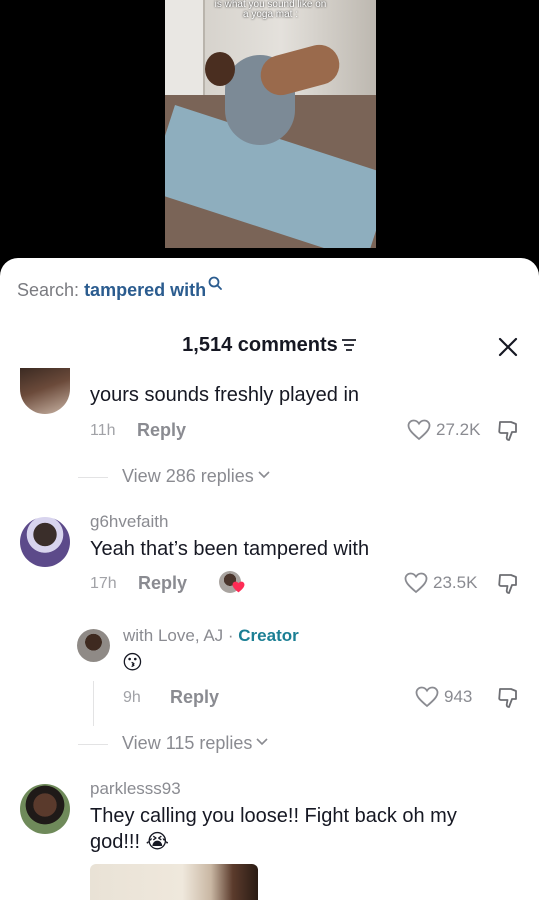  Describe the element at coordinates (157, 842) in the screenshot. I see `crying-emoji: 😭` at that location.